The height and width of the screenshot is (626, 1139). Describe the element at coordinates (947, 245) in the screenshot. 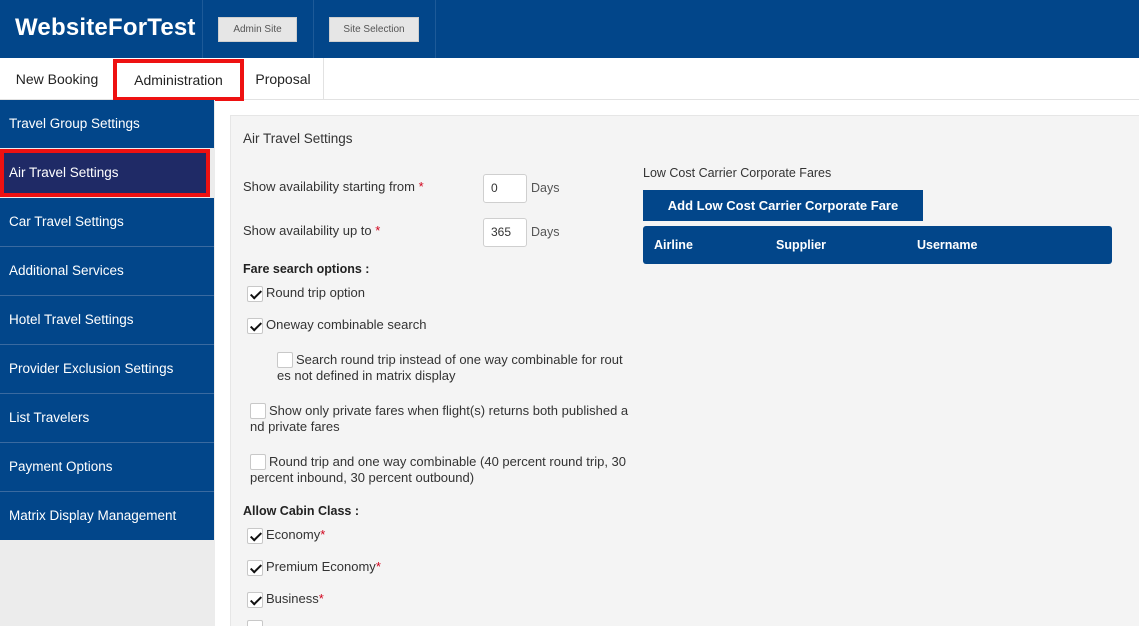

I see `column-header-username: Username` at that location.